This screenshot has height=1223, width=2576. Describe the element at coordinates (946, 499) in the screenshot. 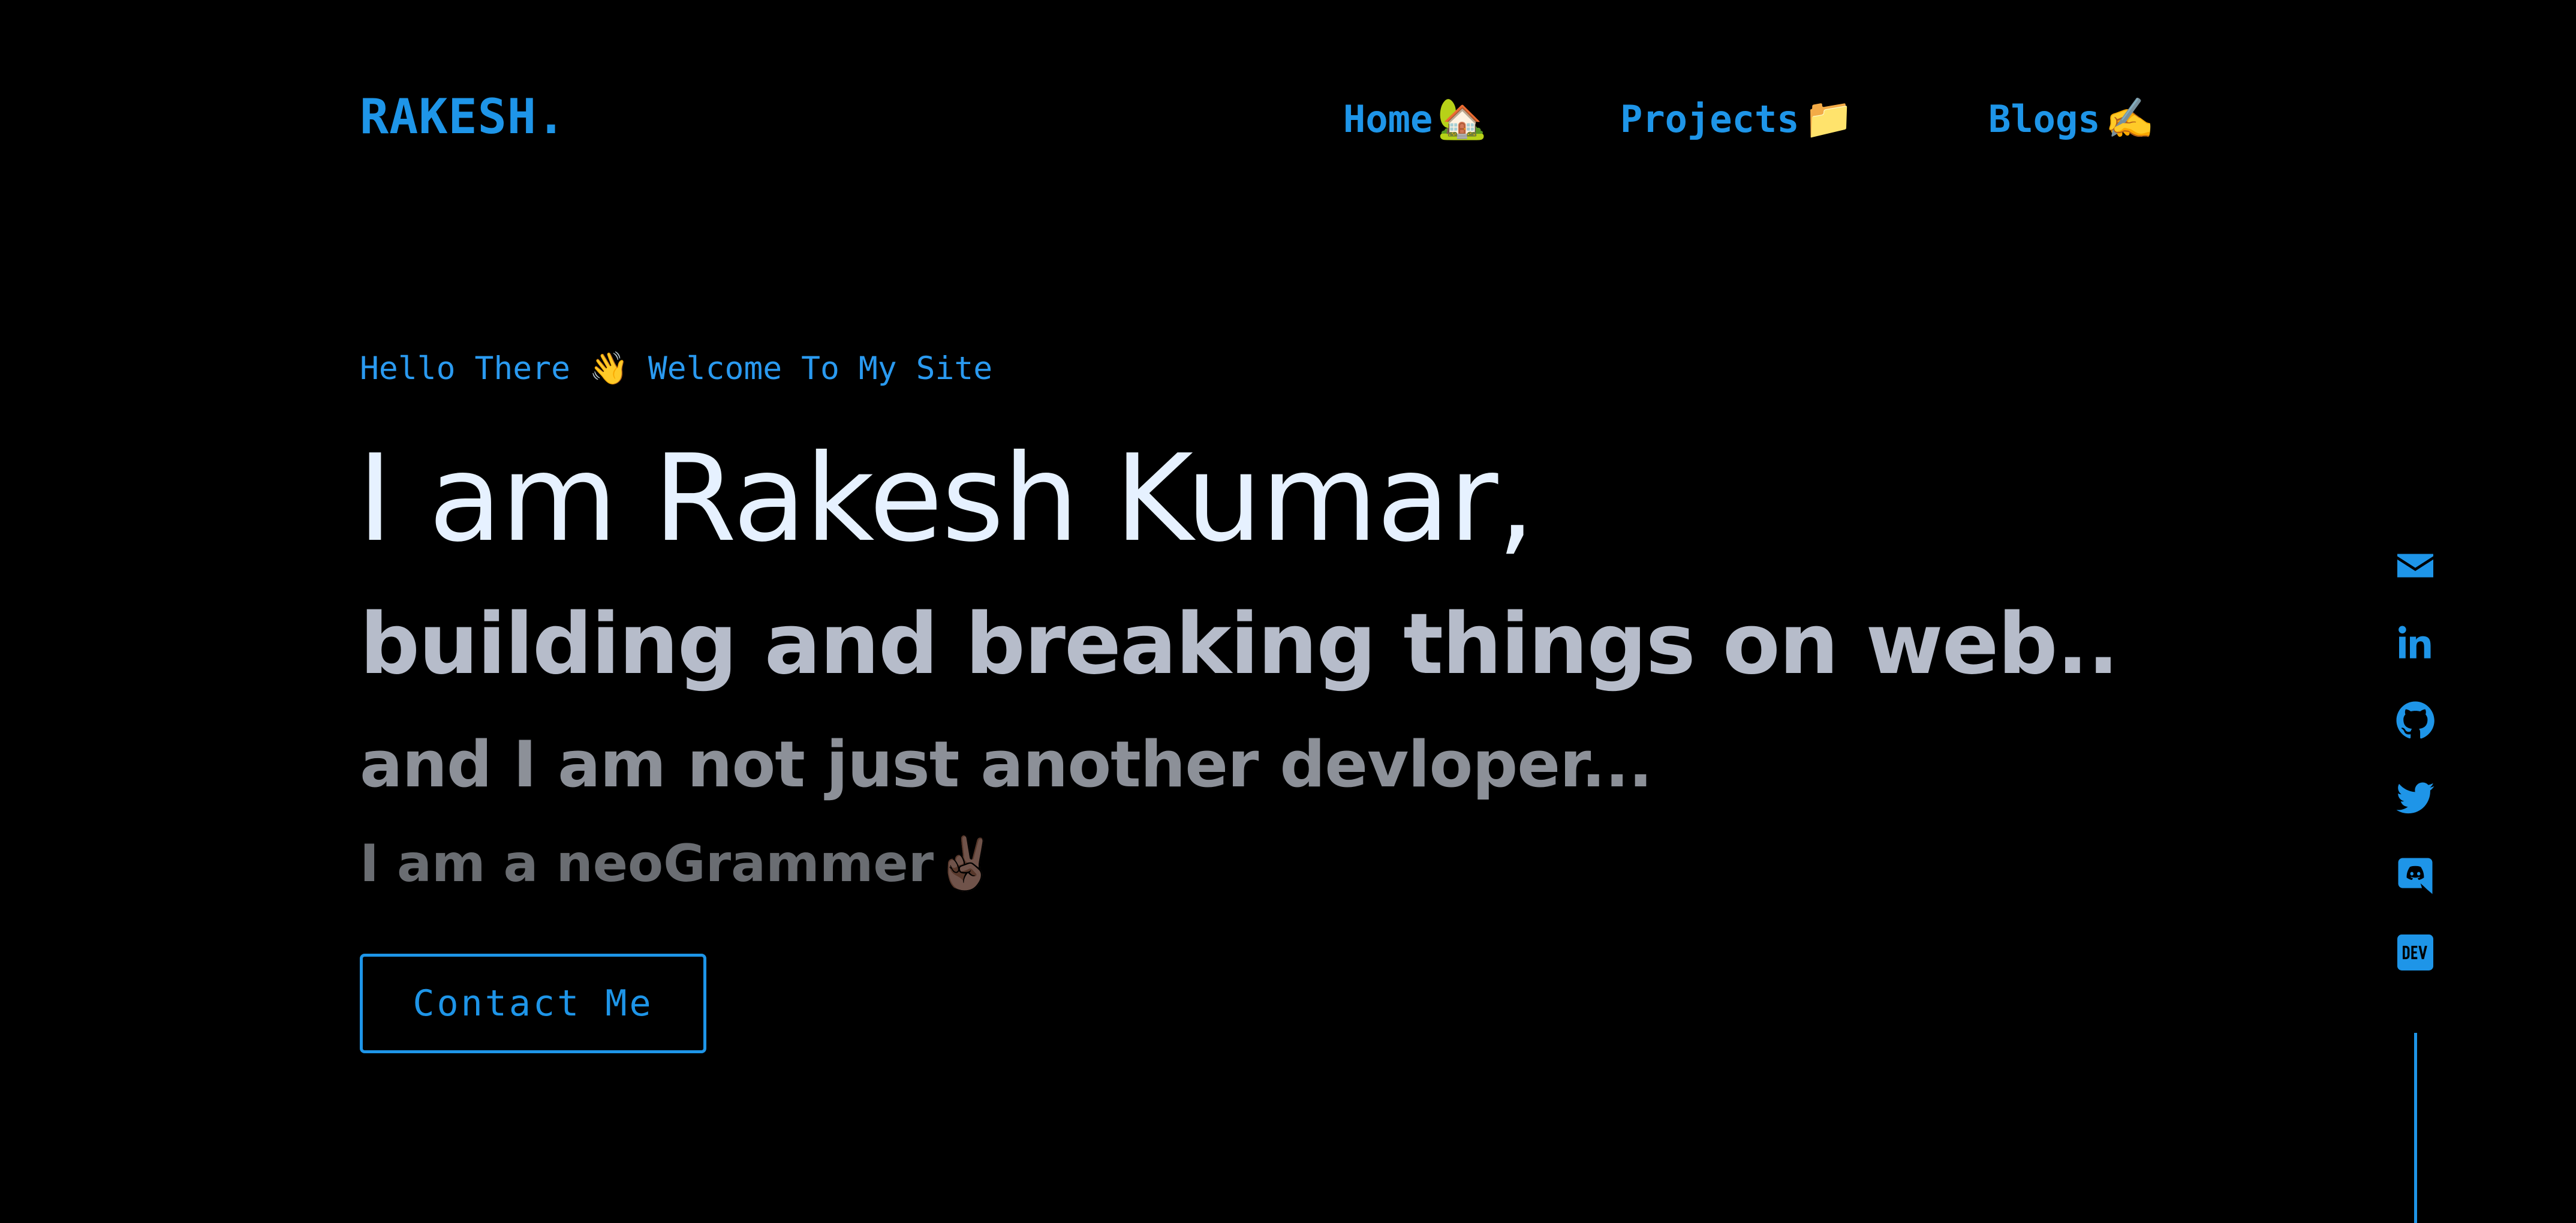

I see `hero-headline: I am Rakesh Kumar,` at that location.